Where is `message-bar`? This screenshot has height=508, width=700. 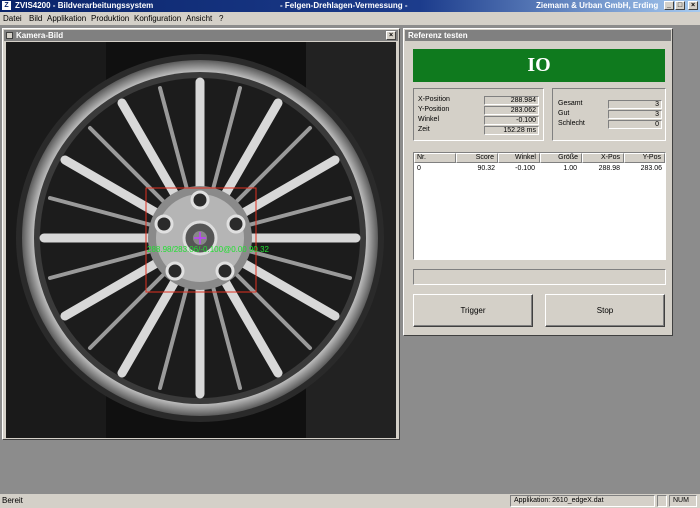 message-bar is located at coordinates (539, 277).